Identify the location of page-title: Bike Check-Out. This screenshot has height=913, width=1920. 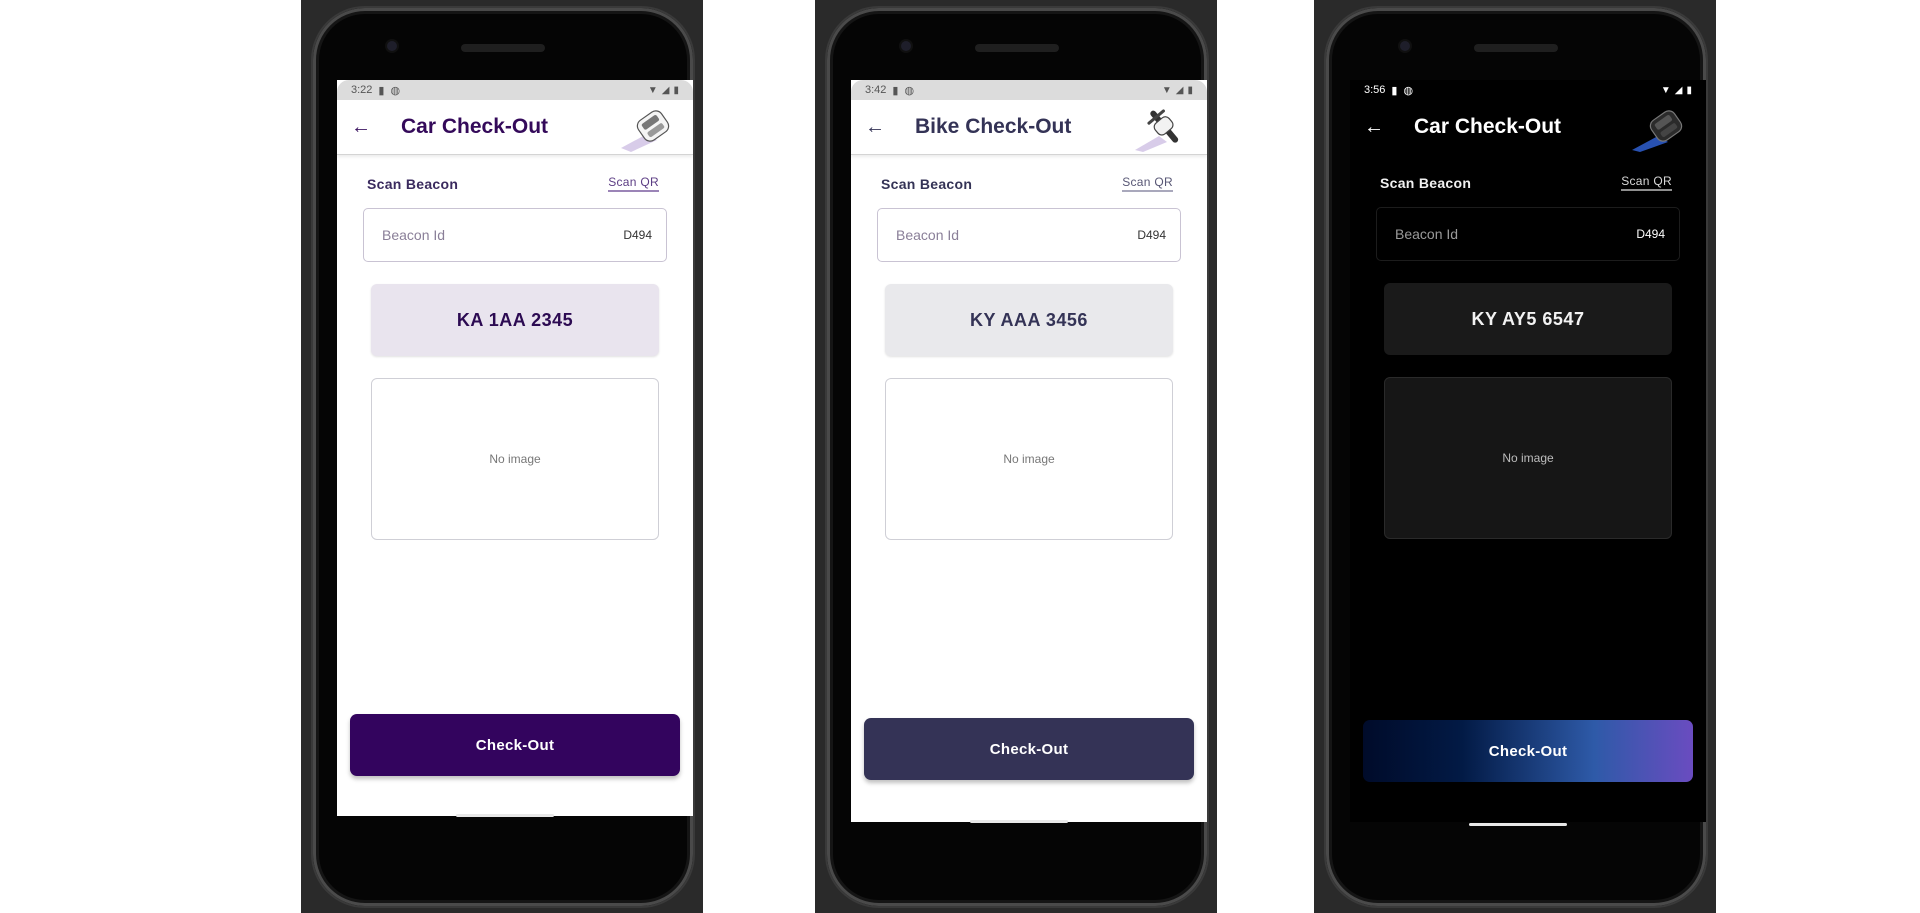
(993, 126).